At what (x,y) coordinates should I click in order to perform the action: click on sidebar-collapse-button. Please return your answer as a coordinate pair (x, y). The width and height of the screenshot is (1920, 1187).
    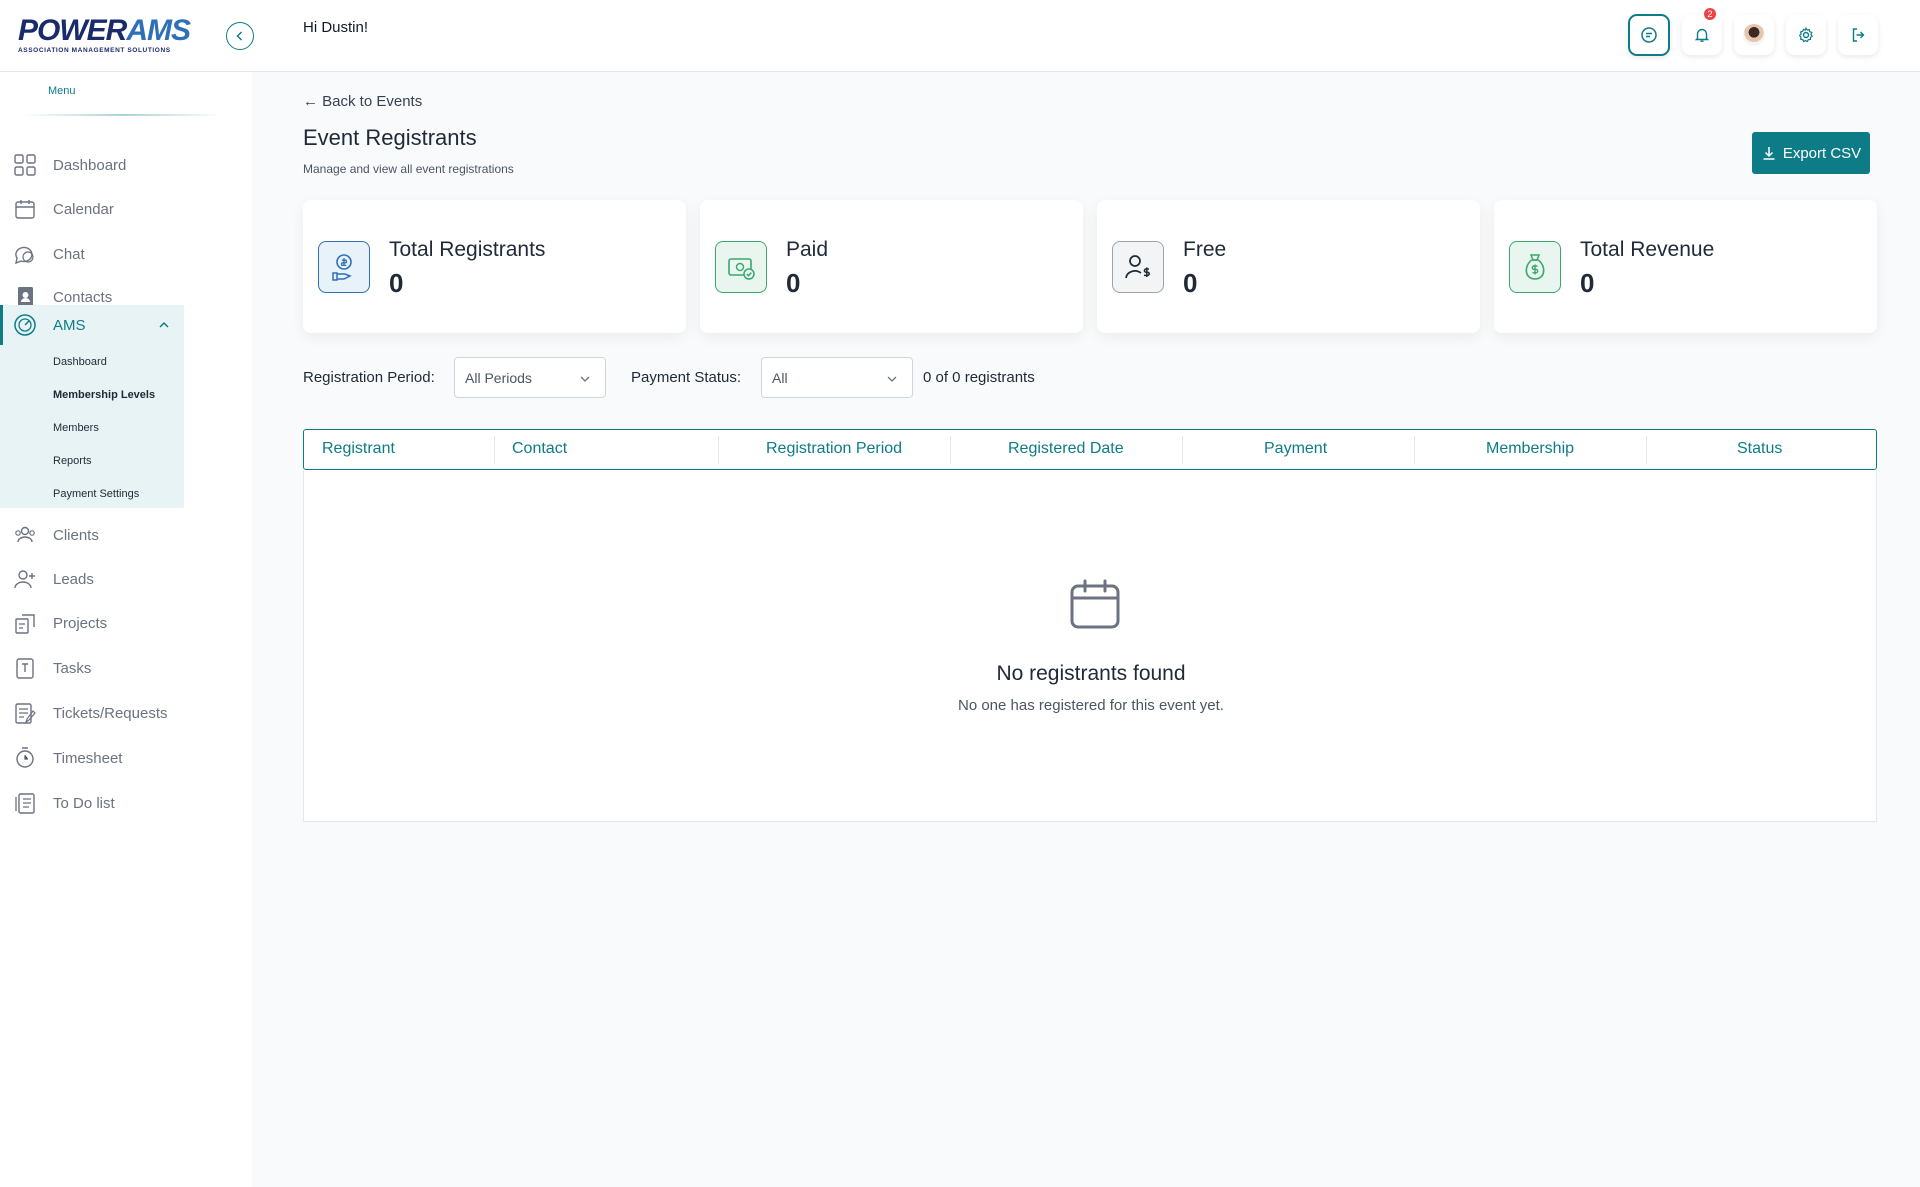
    Looking at the image, I should click on (240, 36).